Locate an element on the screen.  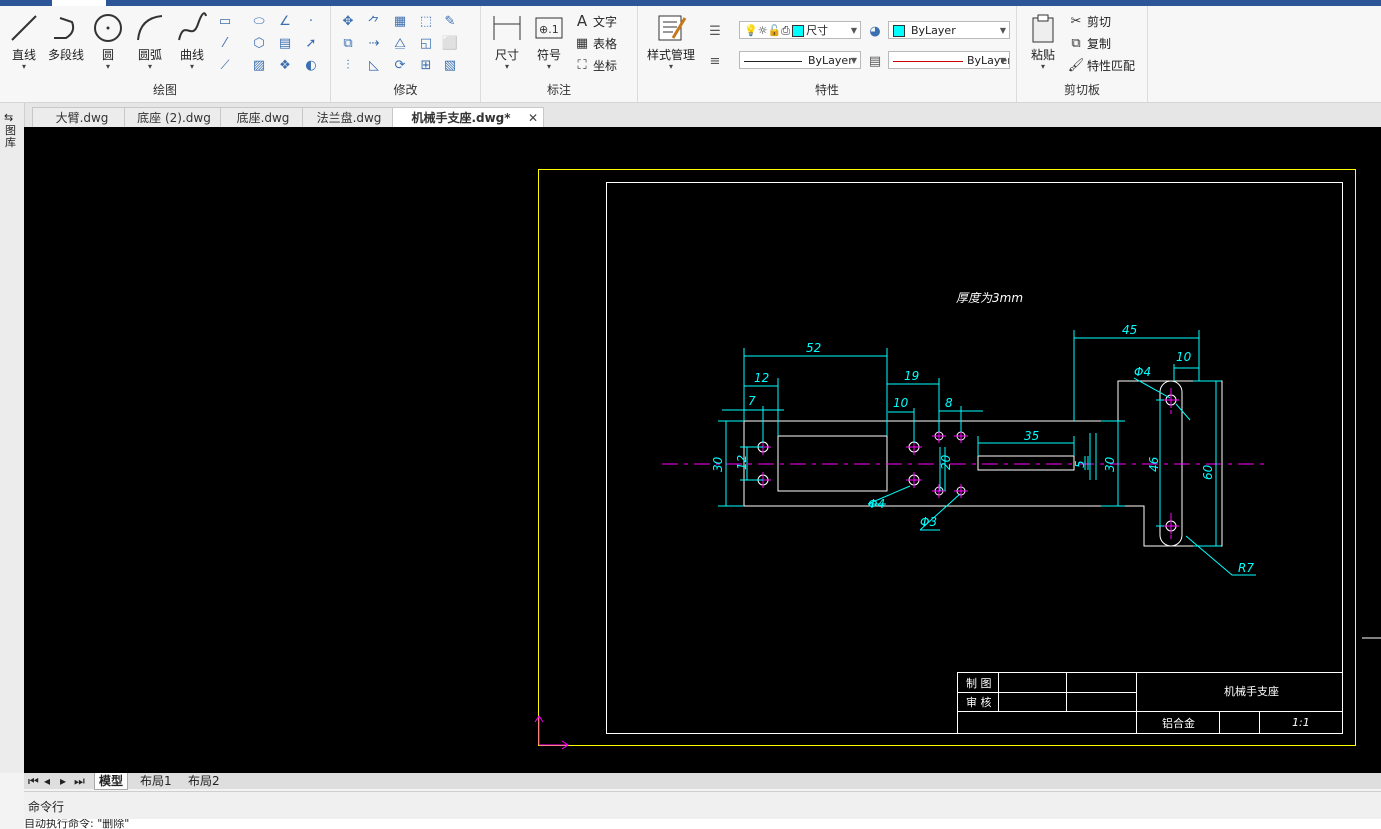
revision-cloud-icon: ⬡ is located at coordinates (259, 43).